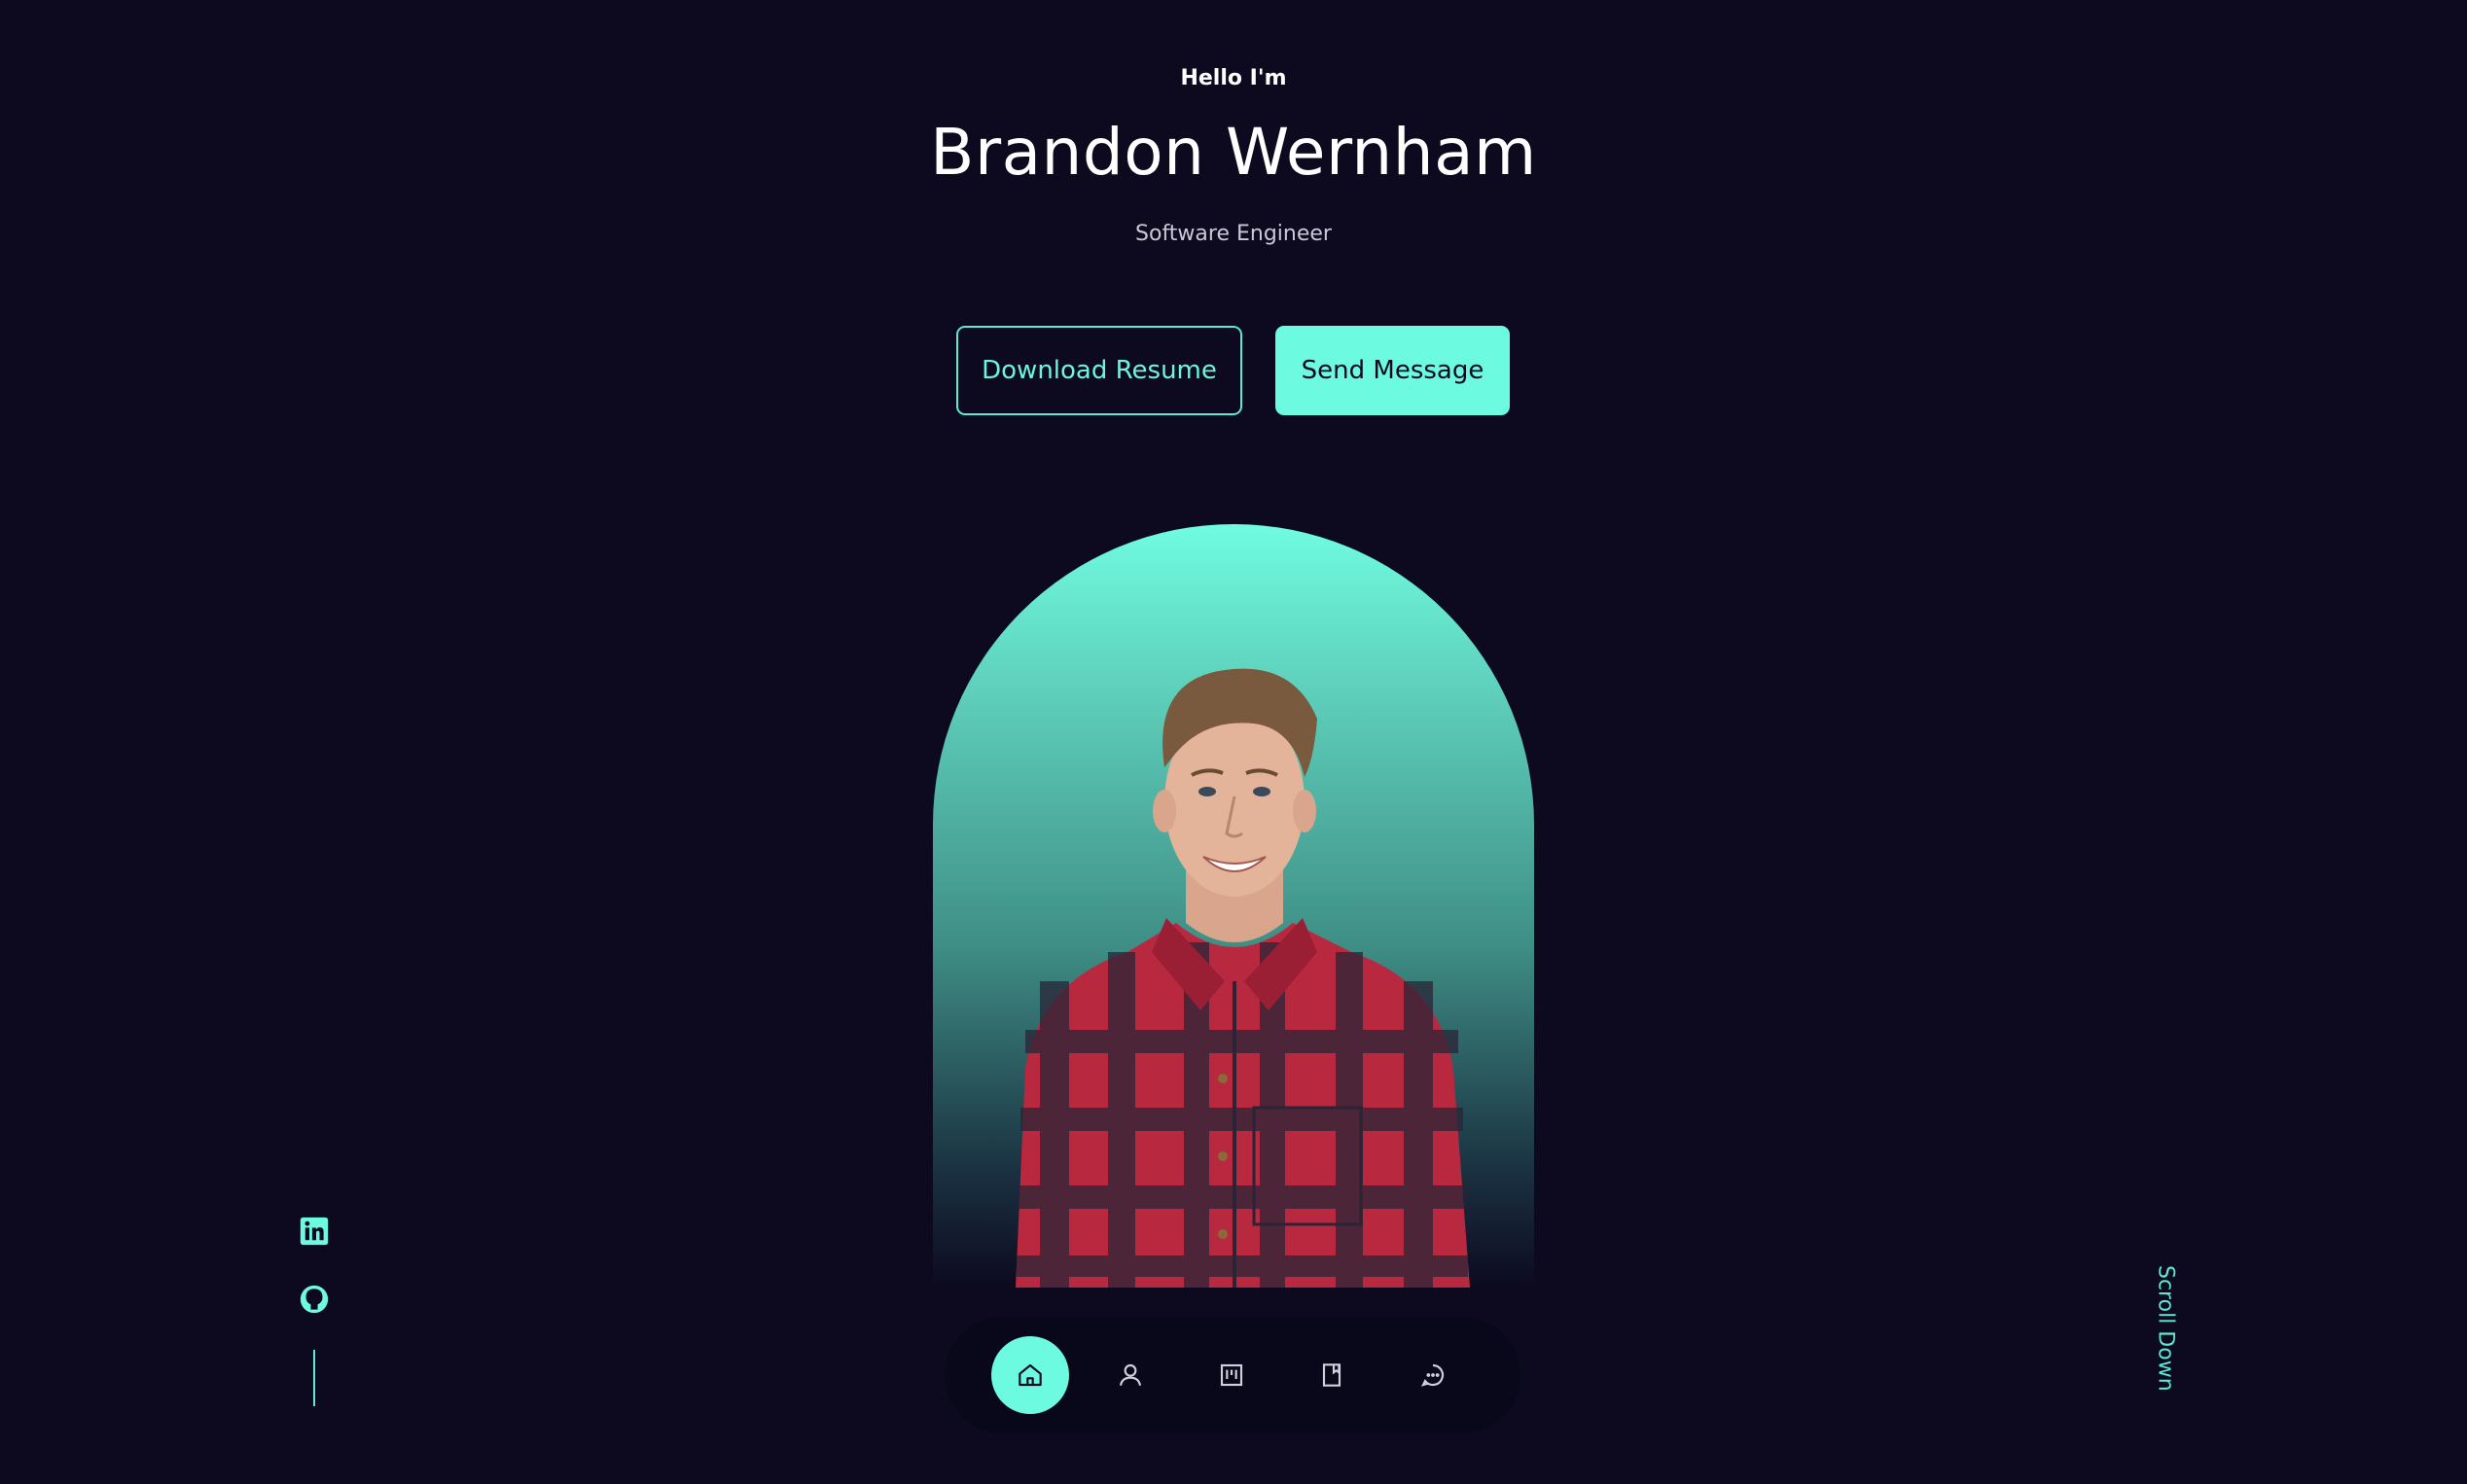 Image resolution: width=2467 pixels, height=1484 pixels. I want to click on nav-resume, so click(1332, 1375).